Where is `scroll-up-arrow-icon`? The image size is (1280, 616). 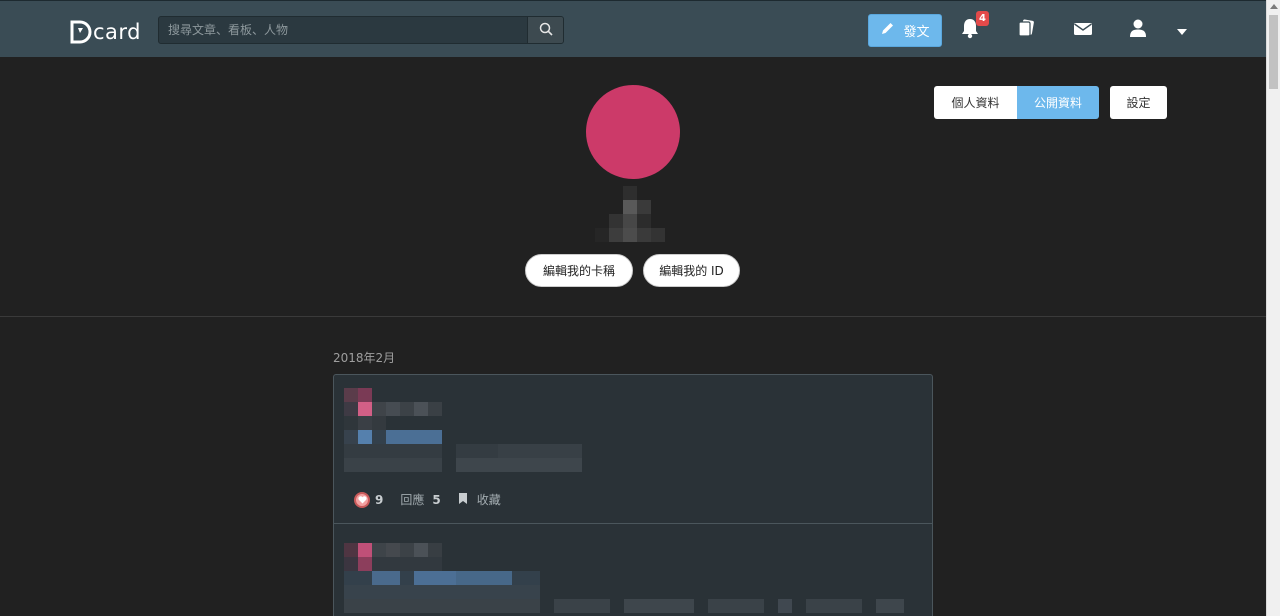 scroll-up-arrow-icon is located at coordinates (1274, 6).